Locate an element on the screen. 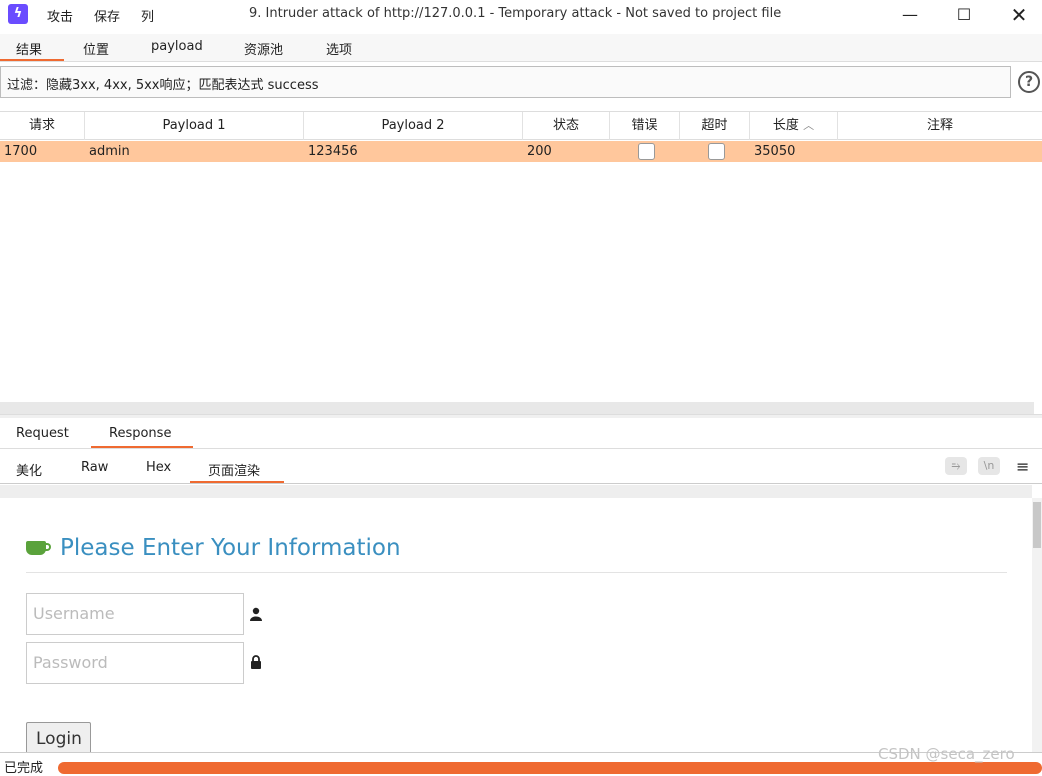 This screenshot has height=776, width=1042. watermark: CSDN @seca_zero is located at coordinates (946, 754).